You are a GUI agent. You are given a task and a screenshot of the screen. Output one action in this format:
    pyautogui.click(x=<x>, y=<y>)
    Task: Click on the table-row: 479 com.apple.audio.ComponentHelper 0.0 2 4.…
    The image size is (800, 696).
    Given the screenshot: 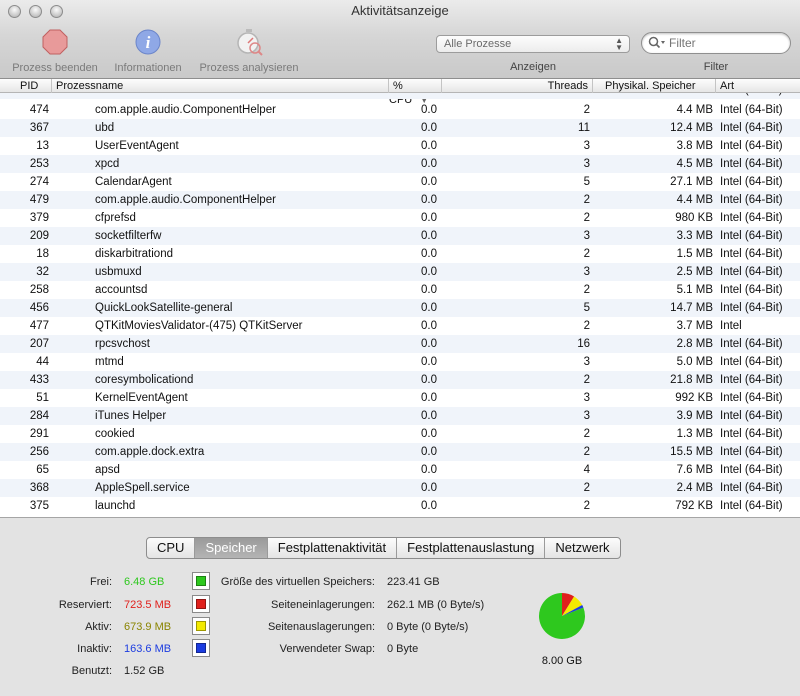 What is the action you would take?
    pyautogui.click(x=400, y=200)
    